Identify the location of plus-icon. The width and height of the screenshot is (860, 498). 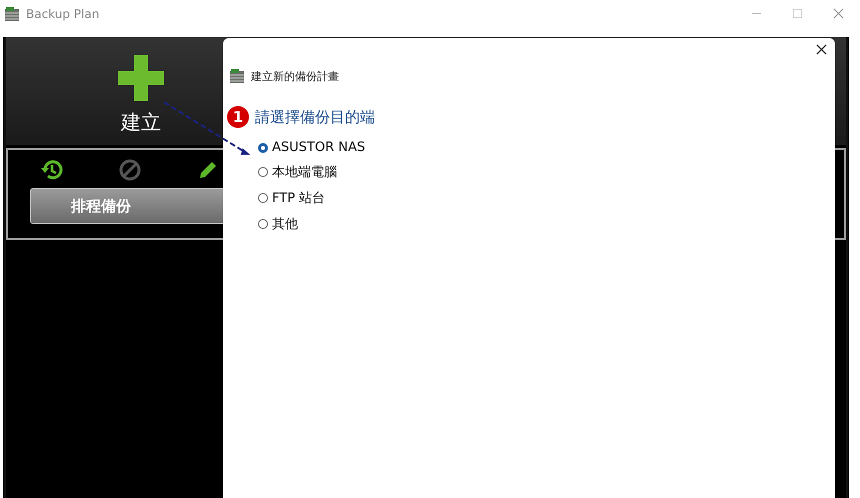
(141, 78).